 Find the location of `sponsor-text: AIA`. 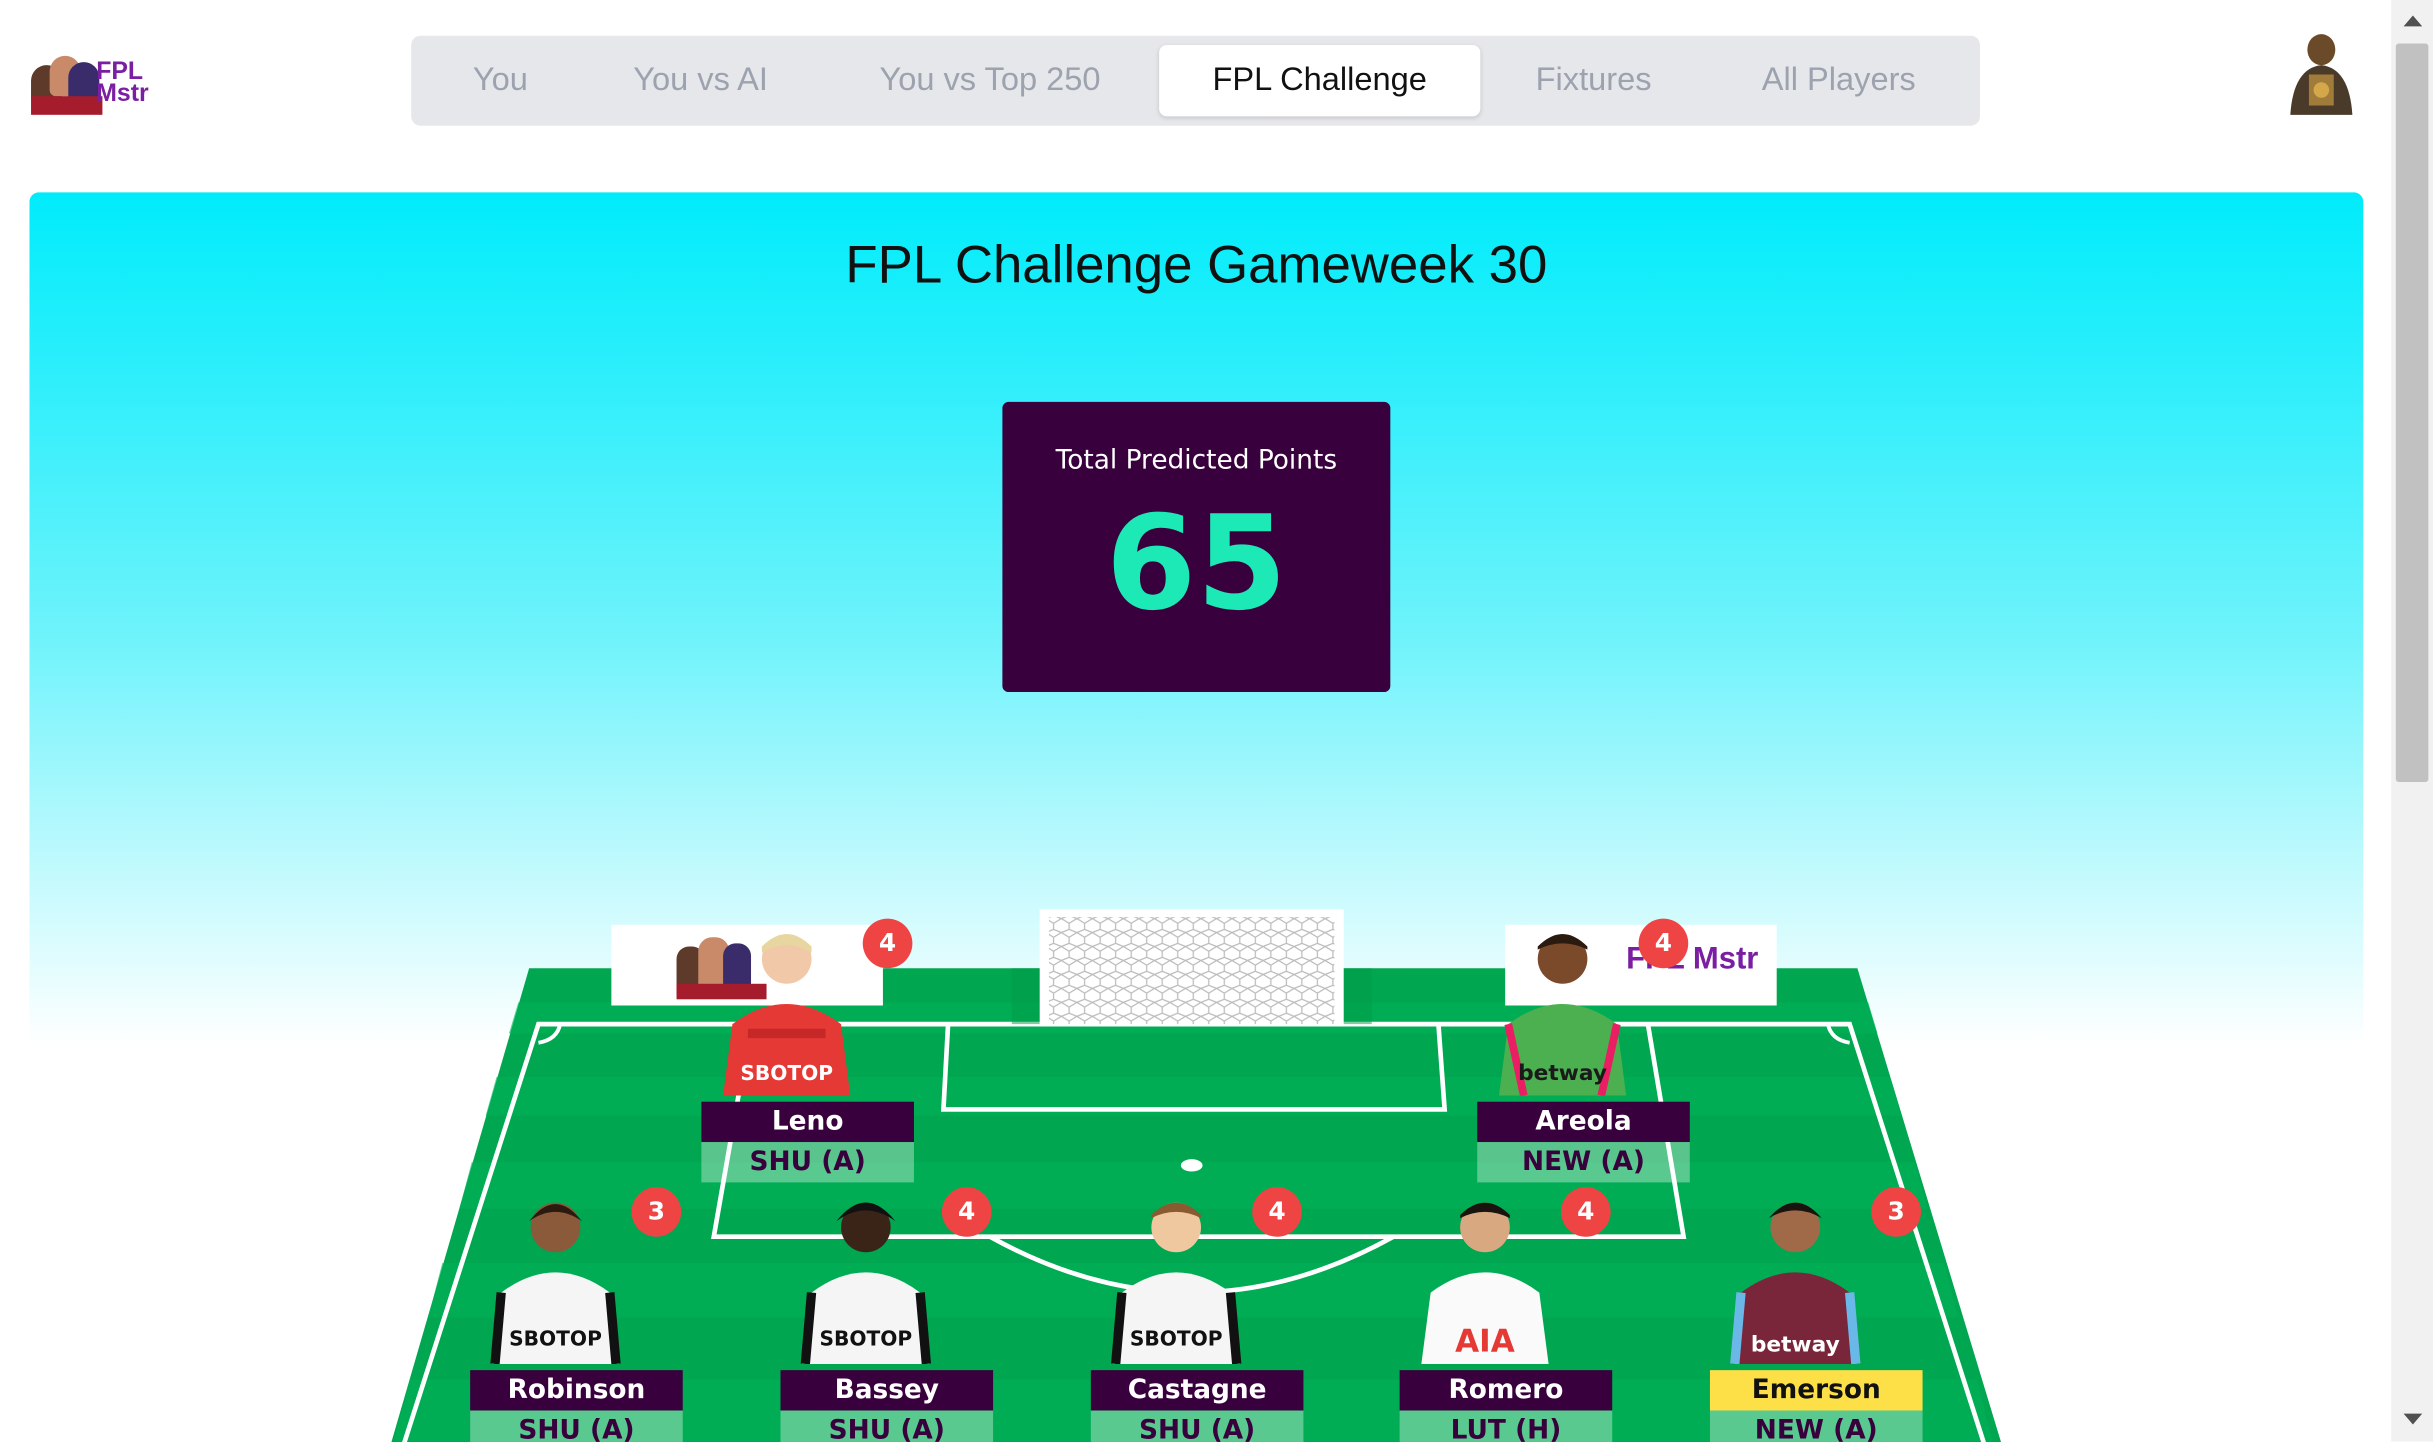

sponsor-text: AIA is located at coordinates (1485, 1342).